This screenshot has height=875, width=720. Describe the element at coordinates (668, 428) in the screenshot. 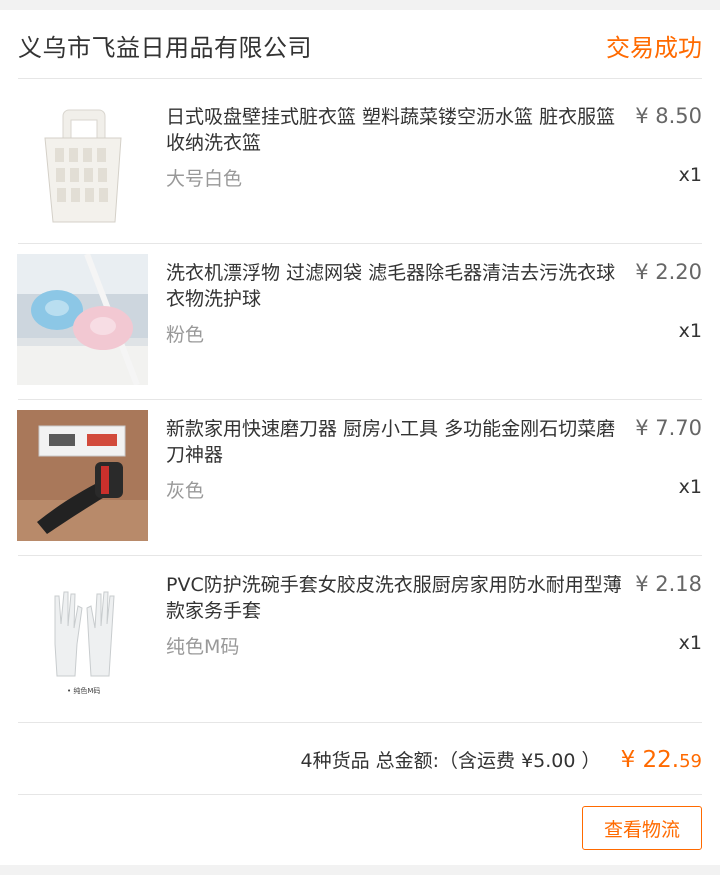

I see `product-price: ¥ 7.70` at that location.